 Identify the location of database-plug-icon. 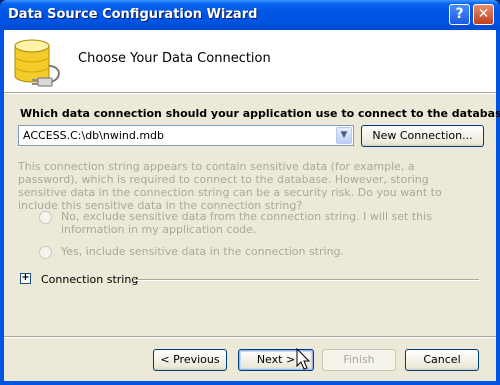
(37, 63).